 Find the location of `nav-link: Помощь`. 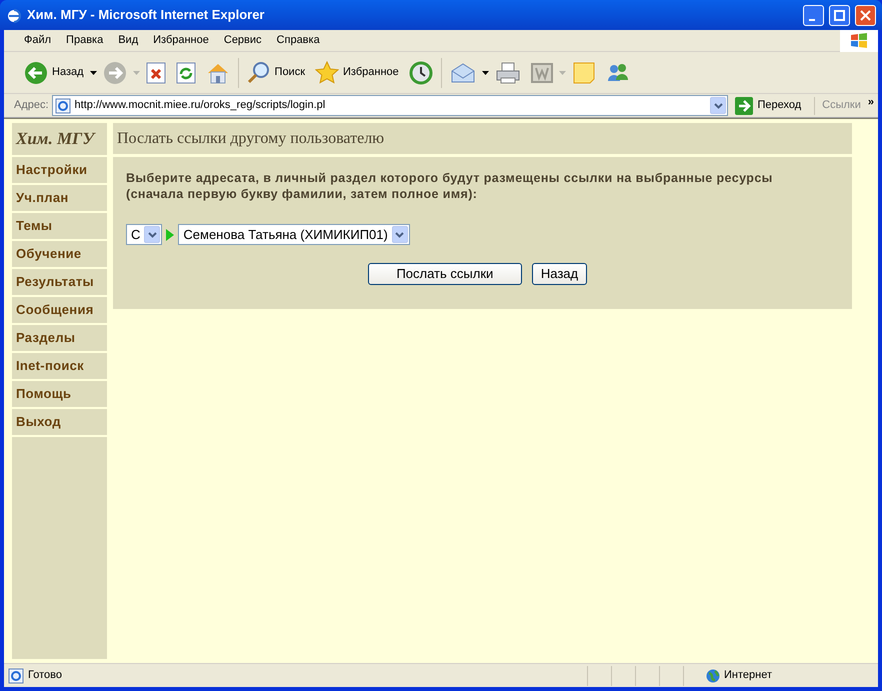

nav-link: Помощь is located at coordinates (59, 394).